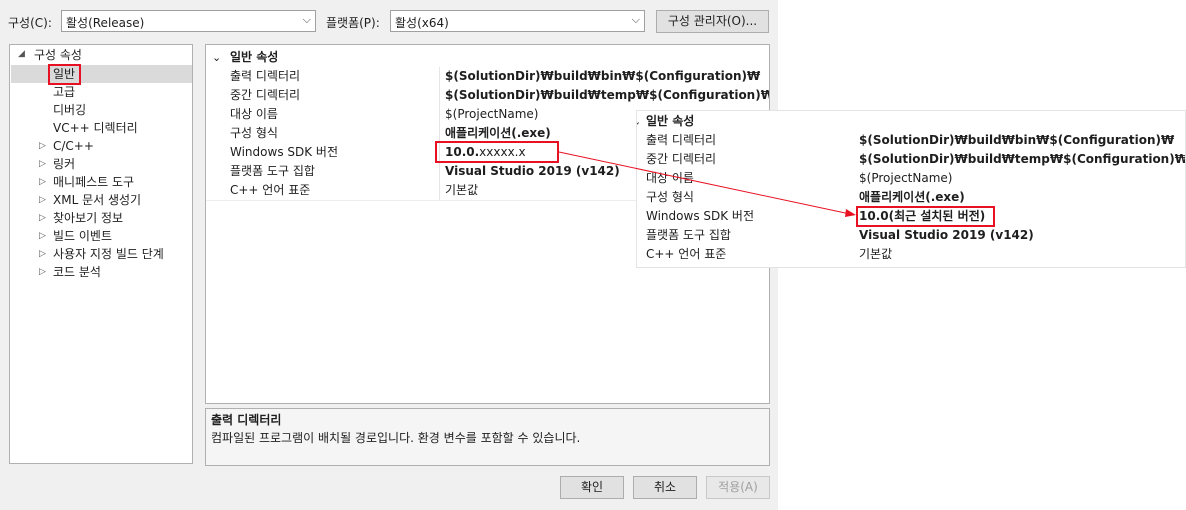 This screenshot has width=1186, height=510. Describe the element at coordinates (850, 213) in the screenshot. I see `arrow-head-icon` at that location.